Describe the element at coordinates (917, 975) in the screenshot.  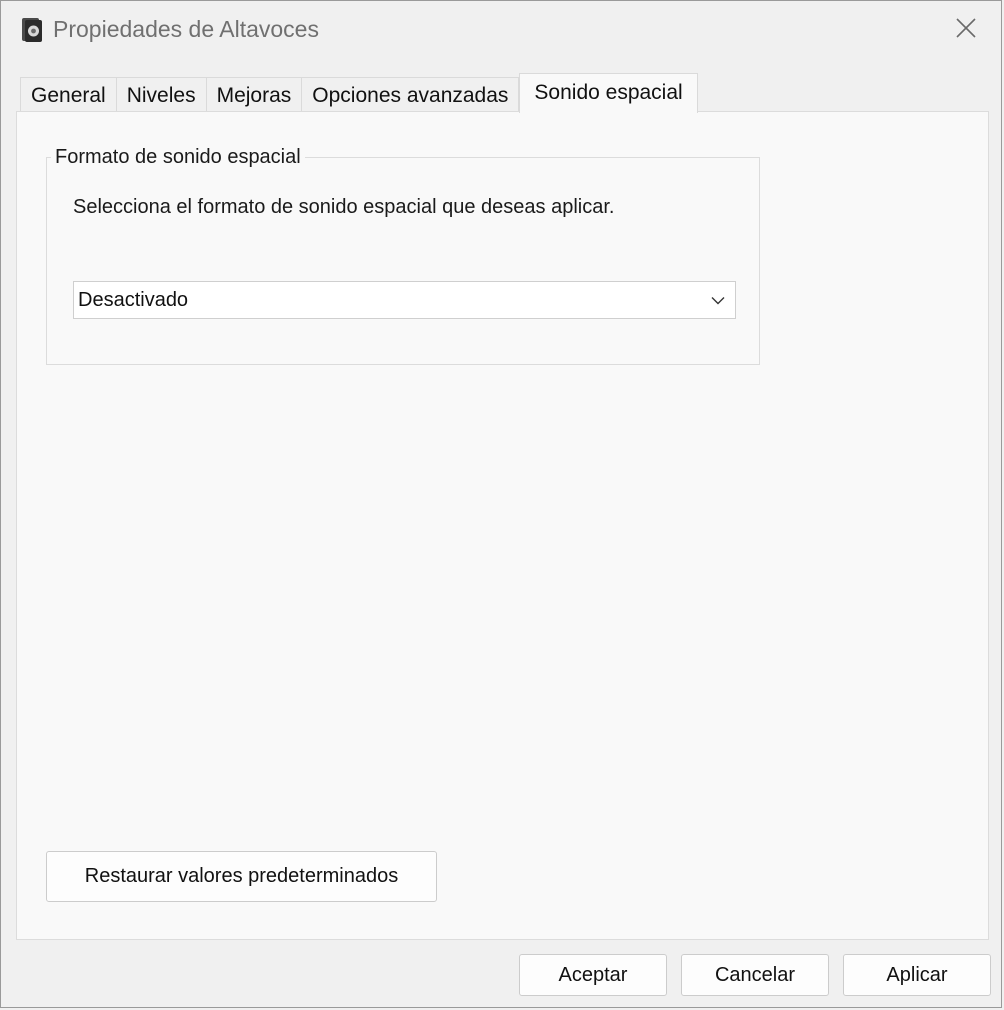
I see `apply-button: Aplicar` at that location.